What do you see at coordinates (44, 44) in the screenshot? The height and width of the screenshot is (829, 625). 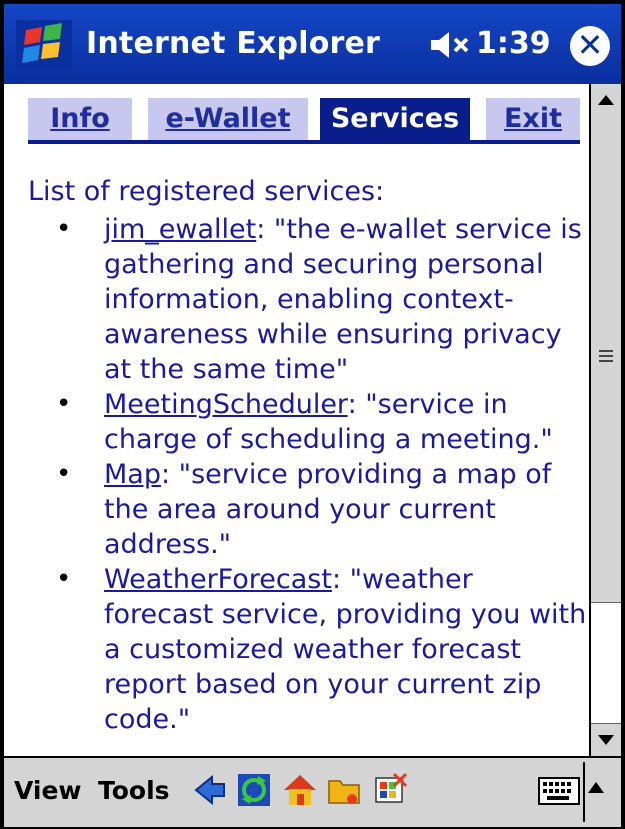 I see `windows-start-icon` at bounding box center [44, 44].